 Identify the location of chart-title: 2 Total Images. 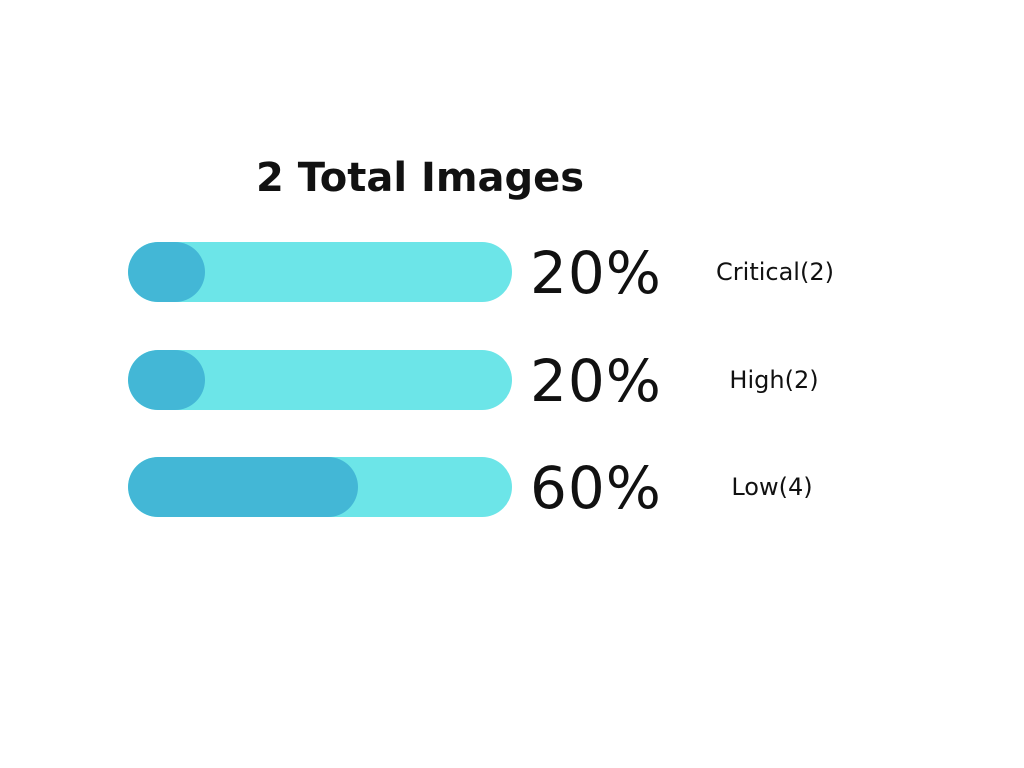
(420, 178).